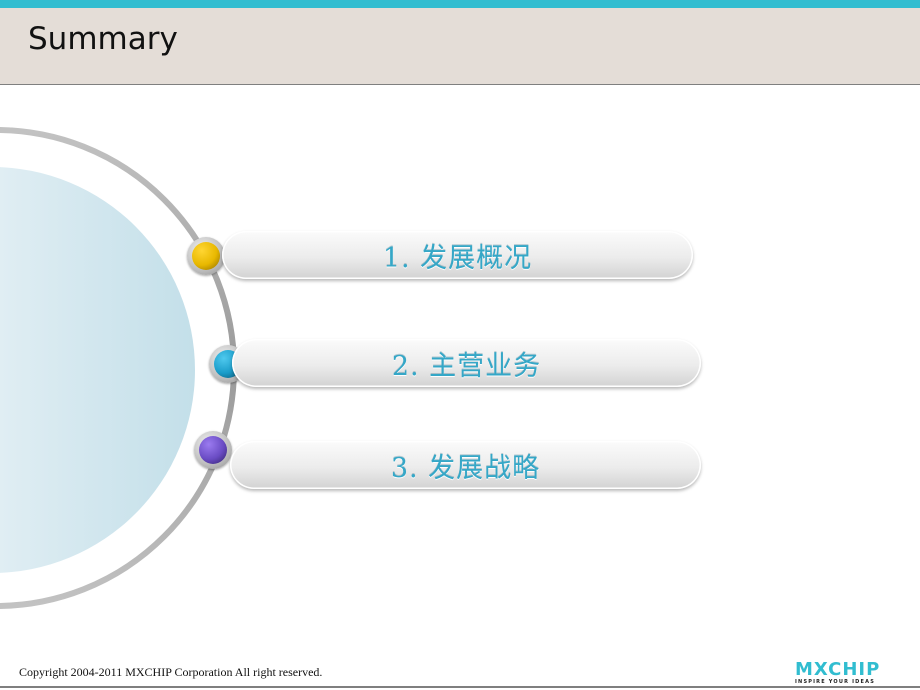  I want to click on light-blue-disc, so click(97, 370).